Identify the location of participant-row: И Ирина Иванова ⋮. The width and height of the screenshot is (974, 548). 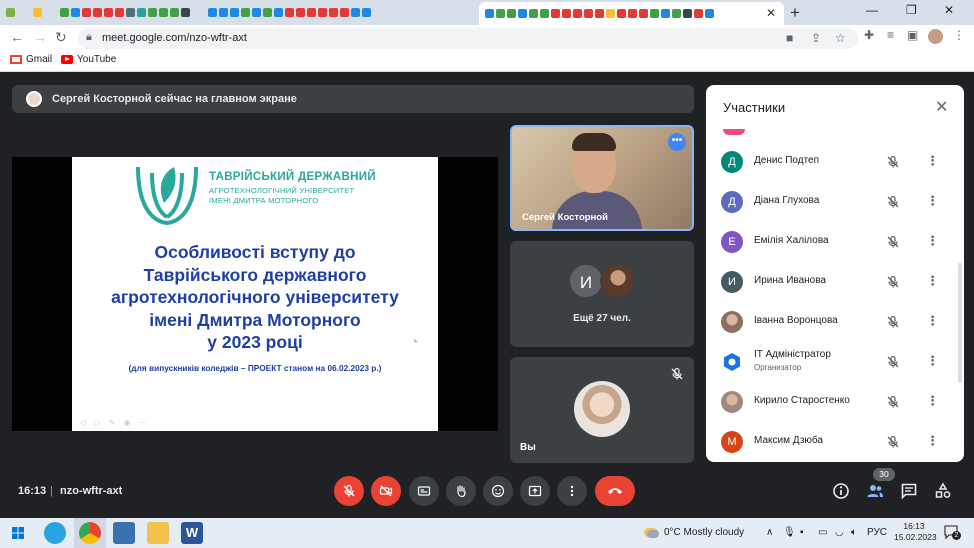
(835, 282).